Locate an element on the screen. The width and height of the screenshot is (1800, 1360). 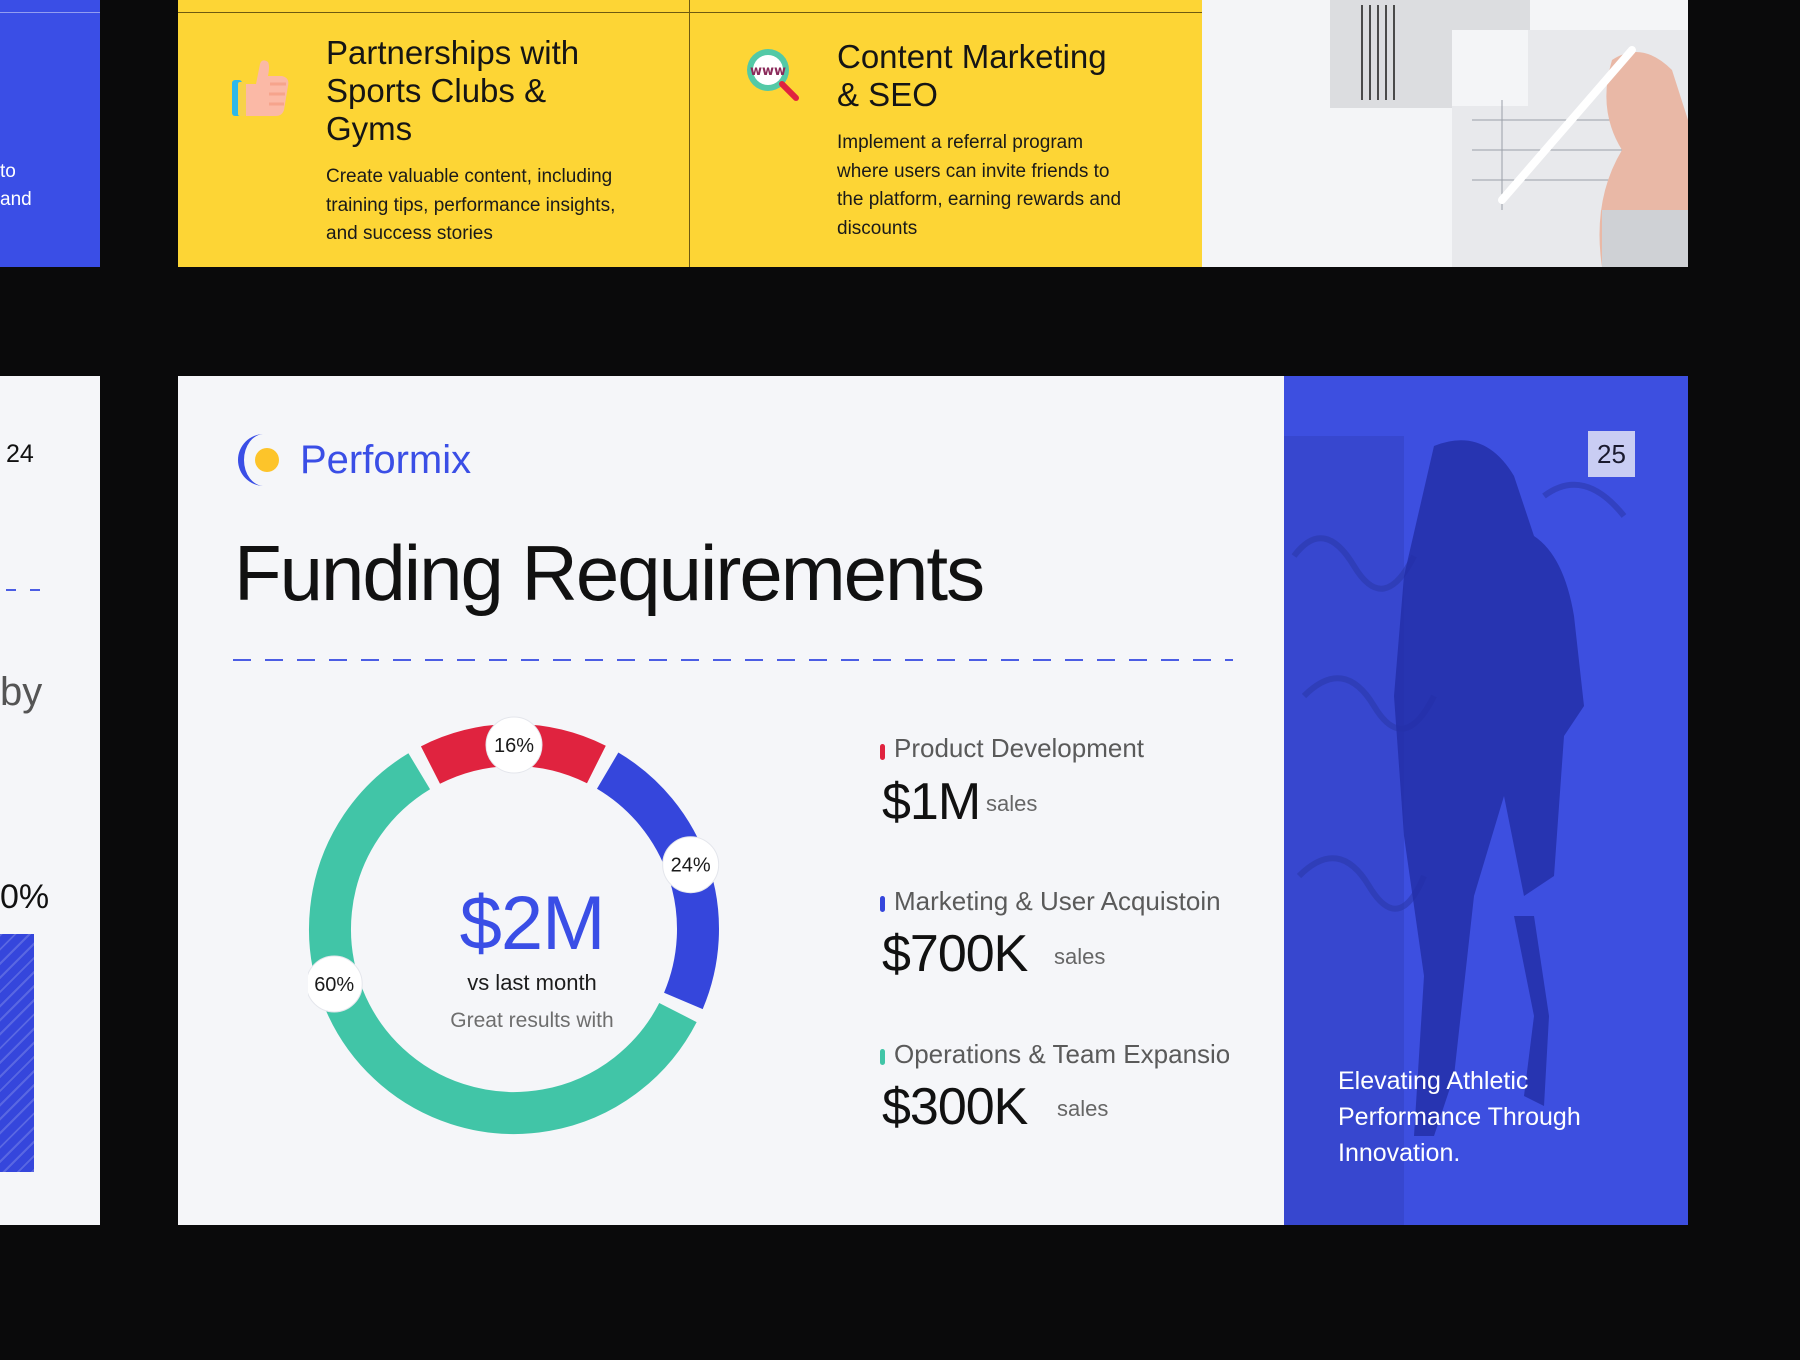
card-title-line: Sports Clubs & is located at coordinates (436, 90).